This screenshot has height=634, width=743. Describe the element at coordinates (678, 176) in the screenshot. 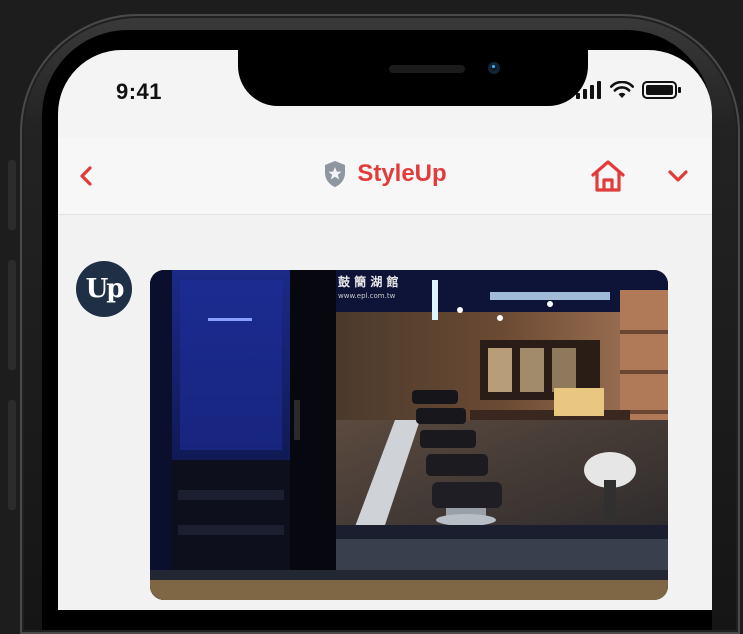

I see `chevron-down-icon` at that location.